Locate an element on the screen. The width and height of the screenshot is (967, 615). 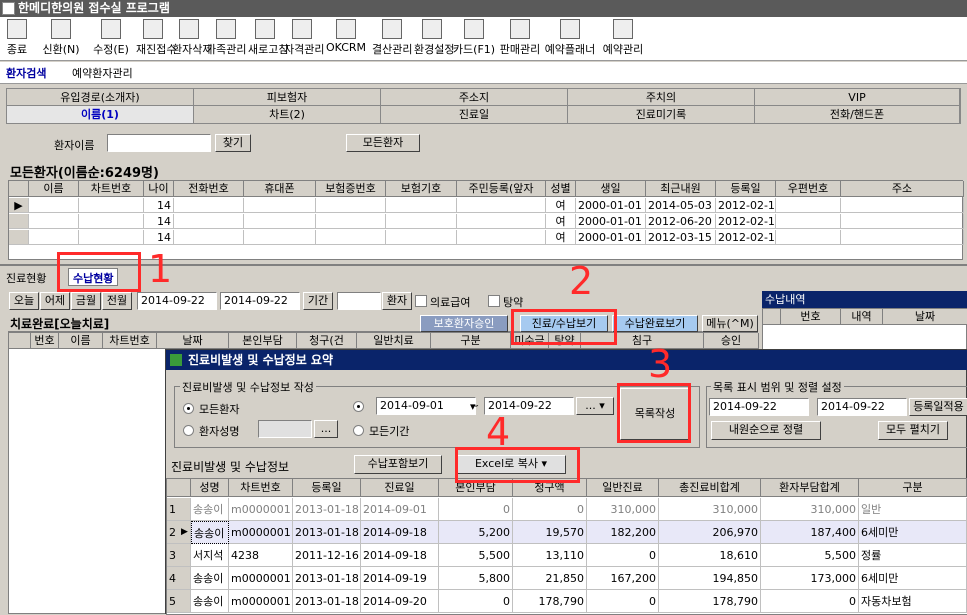
dialog-date-from: 2014-09-01 is located at coordinates (426, 406).